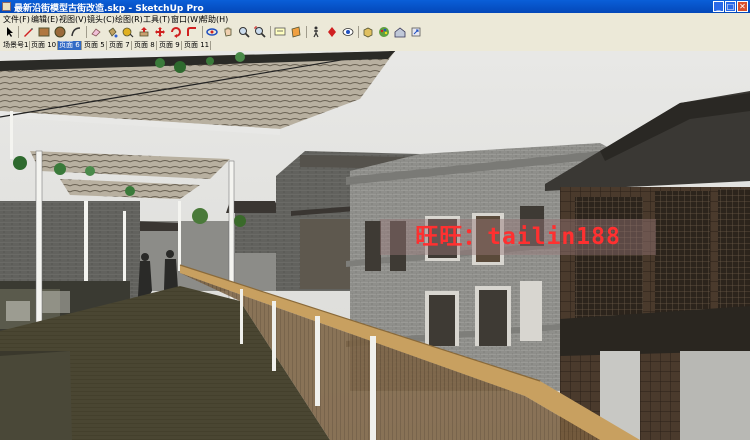 This screenshot has width=750, height=440. What do you see at coordinates (197, 45) in the screenshot?
I see `tab-page-11: 页面 11` at bounding box center [197, 45].